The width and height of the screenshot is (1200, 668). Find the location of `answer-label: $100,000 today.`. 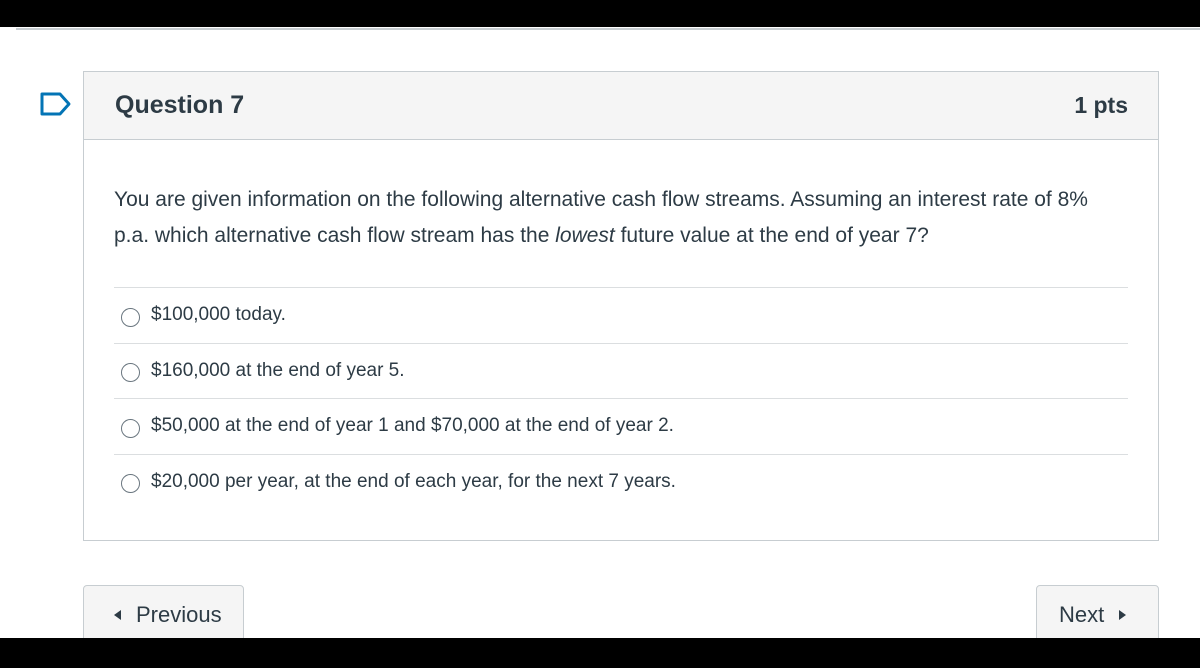

answer-label: $100,000 today. is located at coordinates (218, 315).